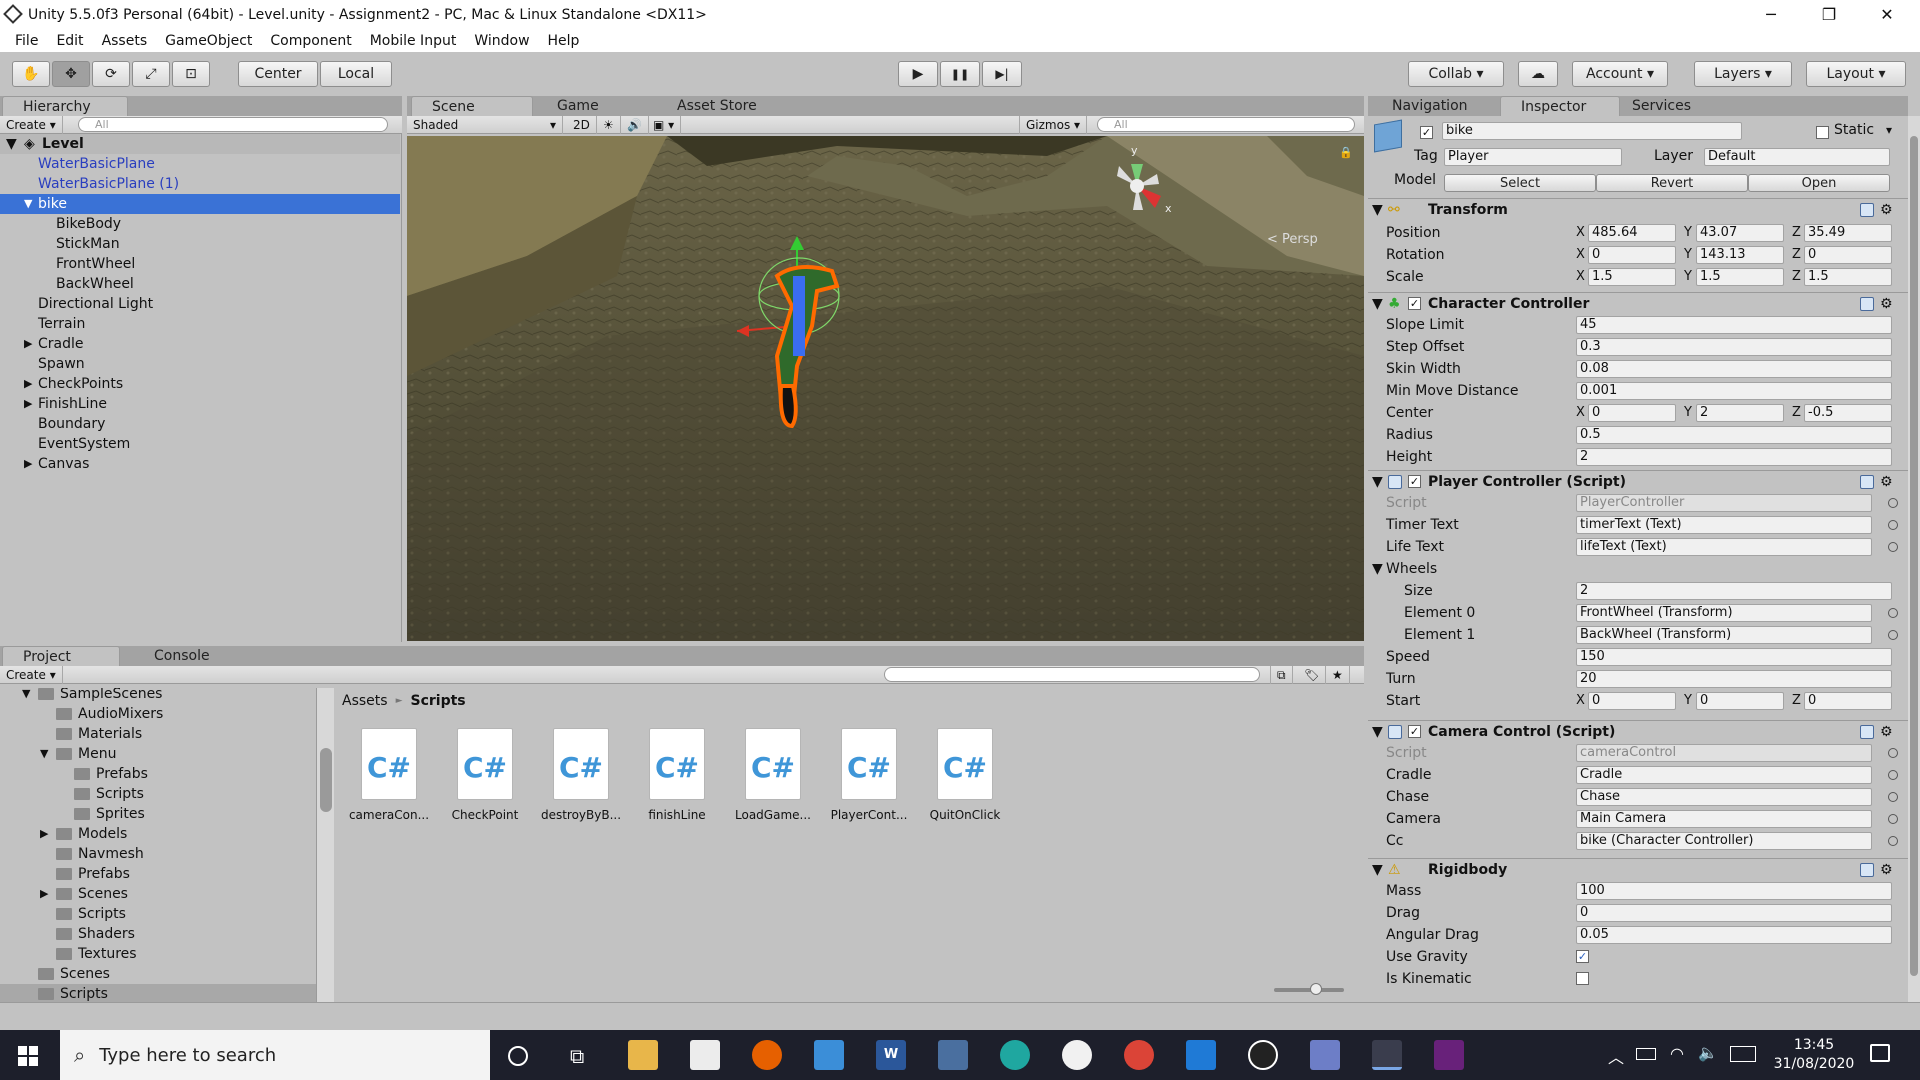  What do you see at coordinates (965, 775) in the screenshot?
I see `script-asset: C# QuitOnClick` at bounding box center [965, 775].